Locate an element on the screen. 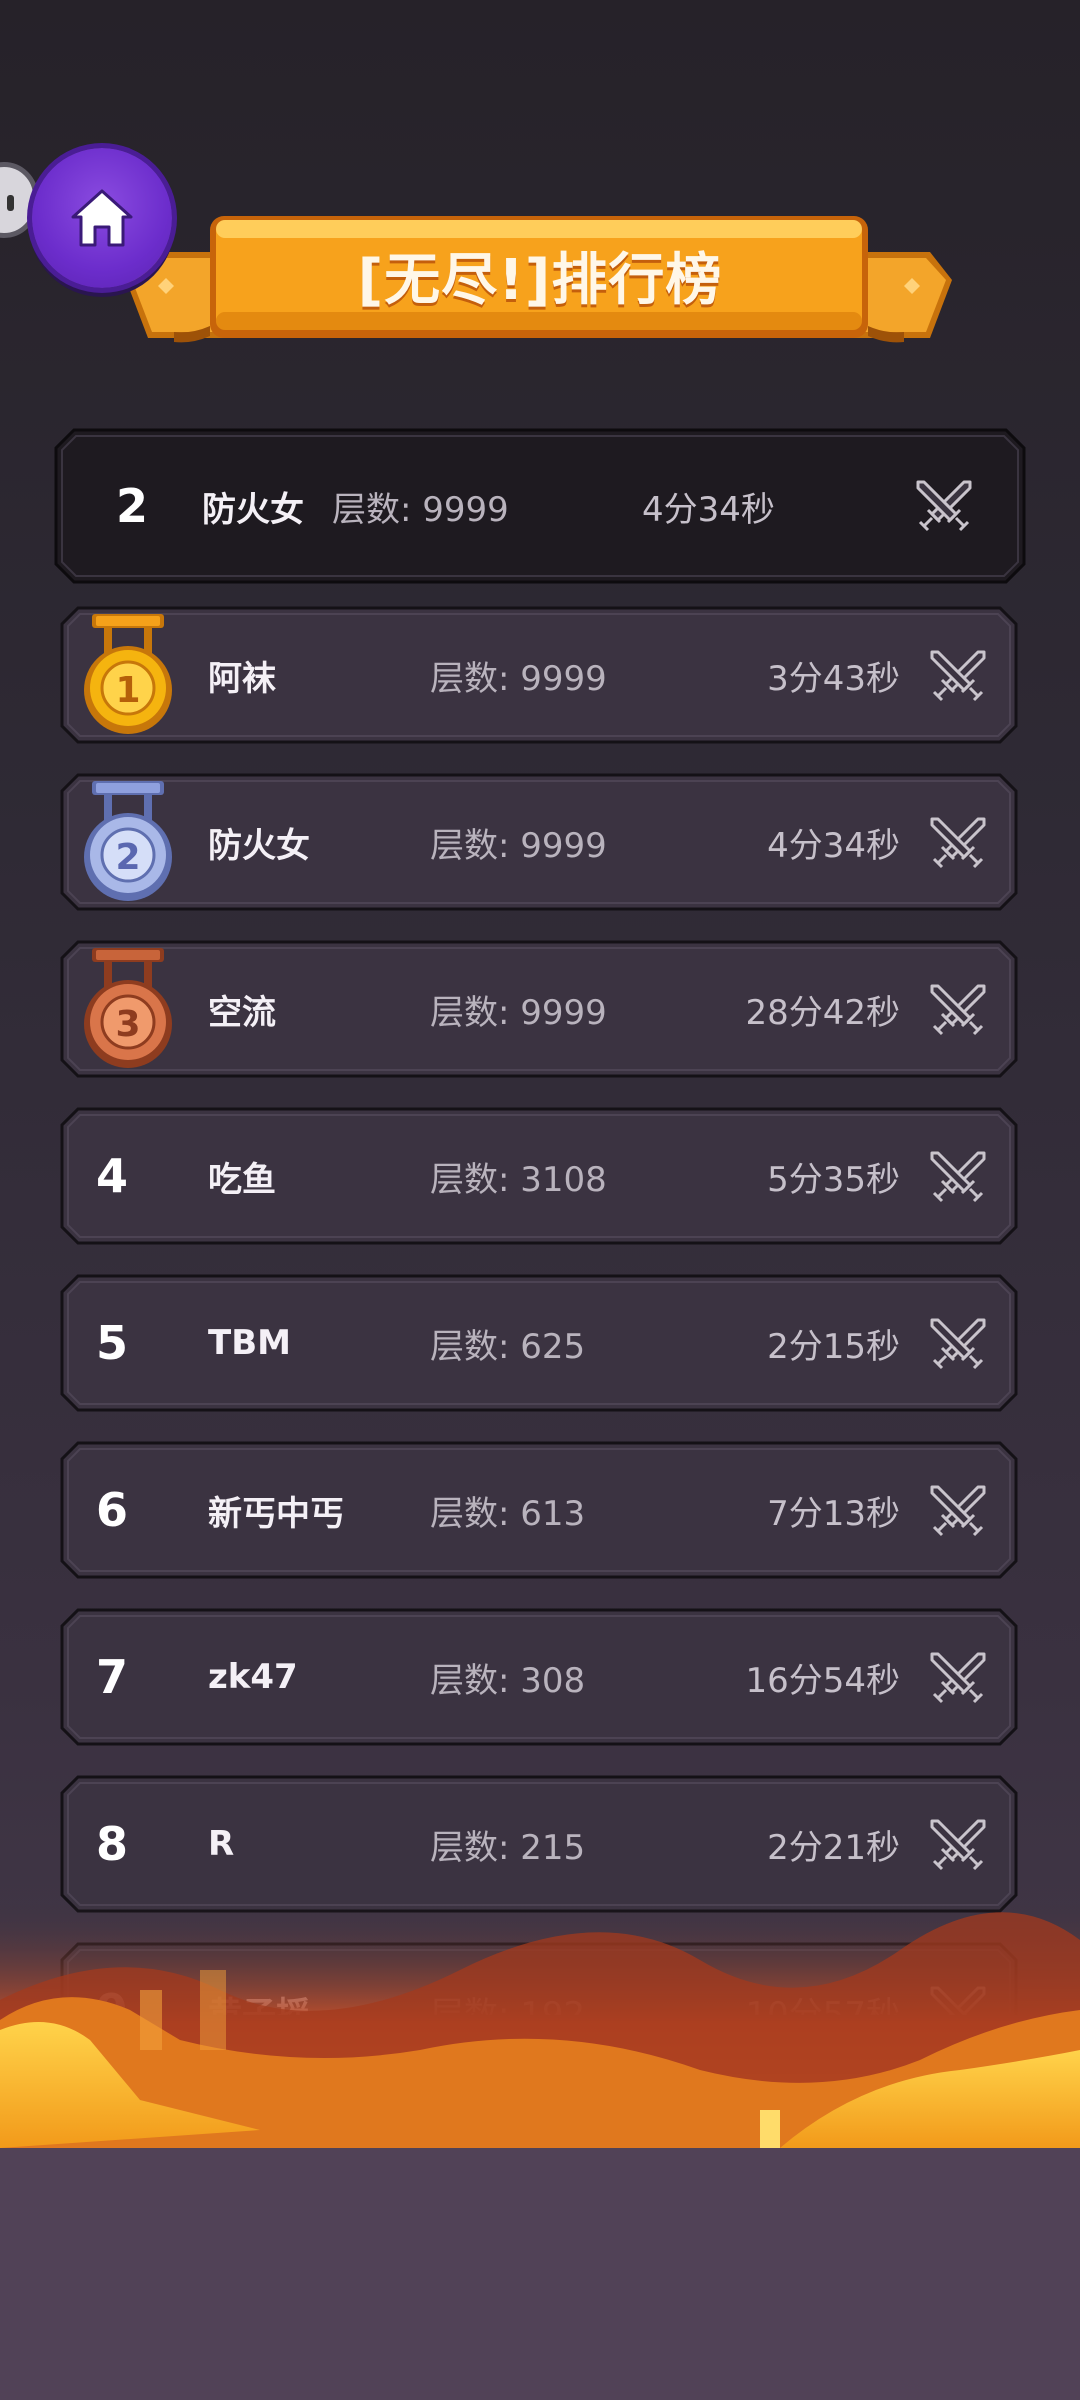  silver-medal-icon: 2 is located at coordinates (128, 841).